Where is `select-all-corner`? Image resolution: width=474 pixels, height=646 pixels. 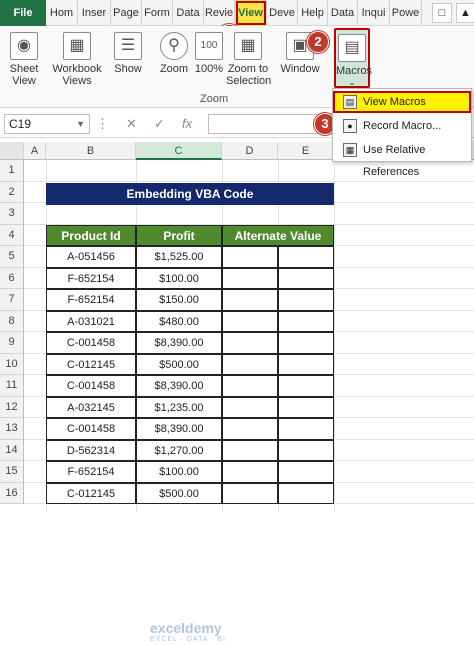 select-all-corner is located at coordinates (12, 151).